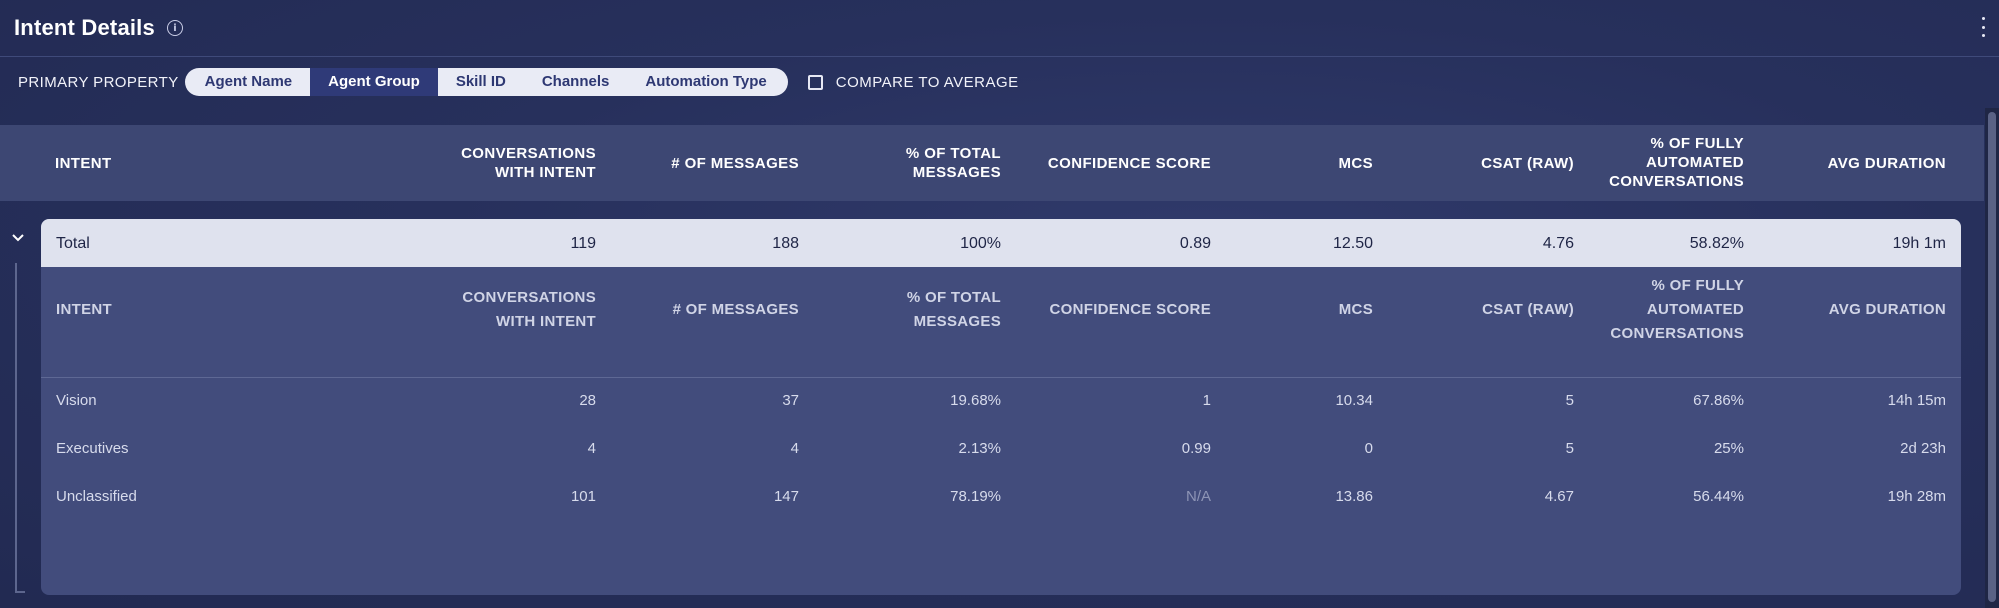 This screenshot has width=1999, height=608. Describe the element at coordinates (785, 243) in the screenshot. I see `total-messages: 188` at that location.